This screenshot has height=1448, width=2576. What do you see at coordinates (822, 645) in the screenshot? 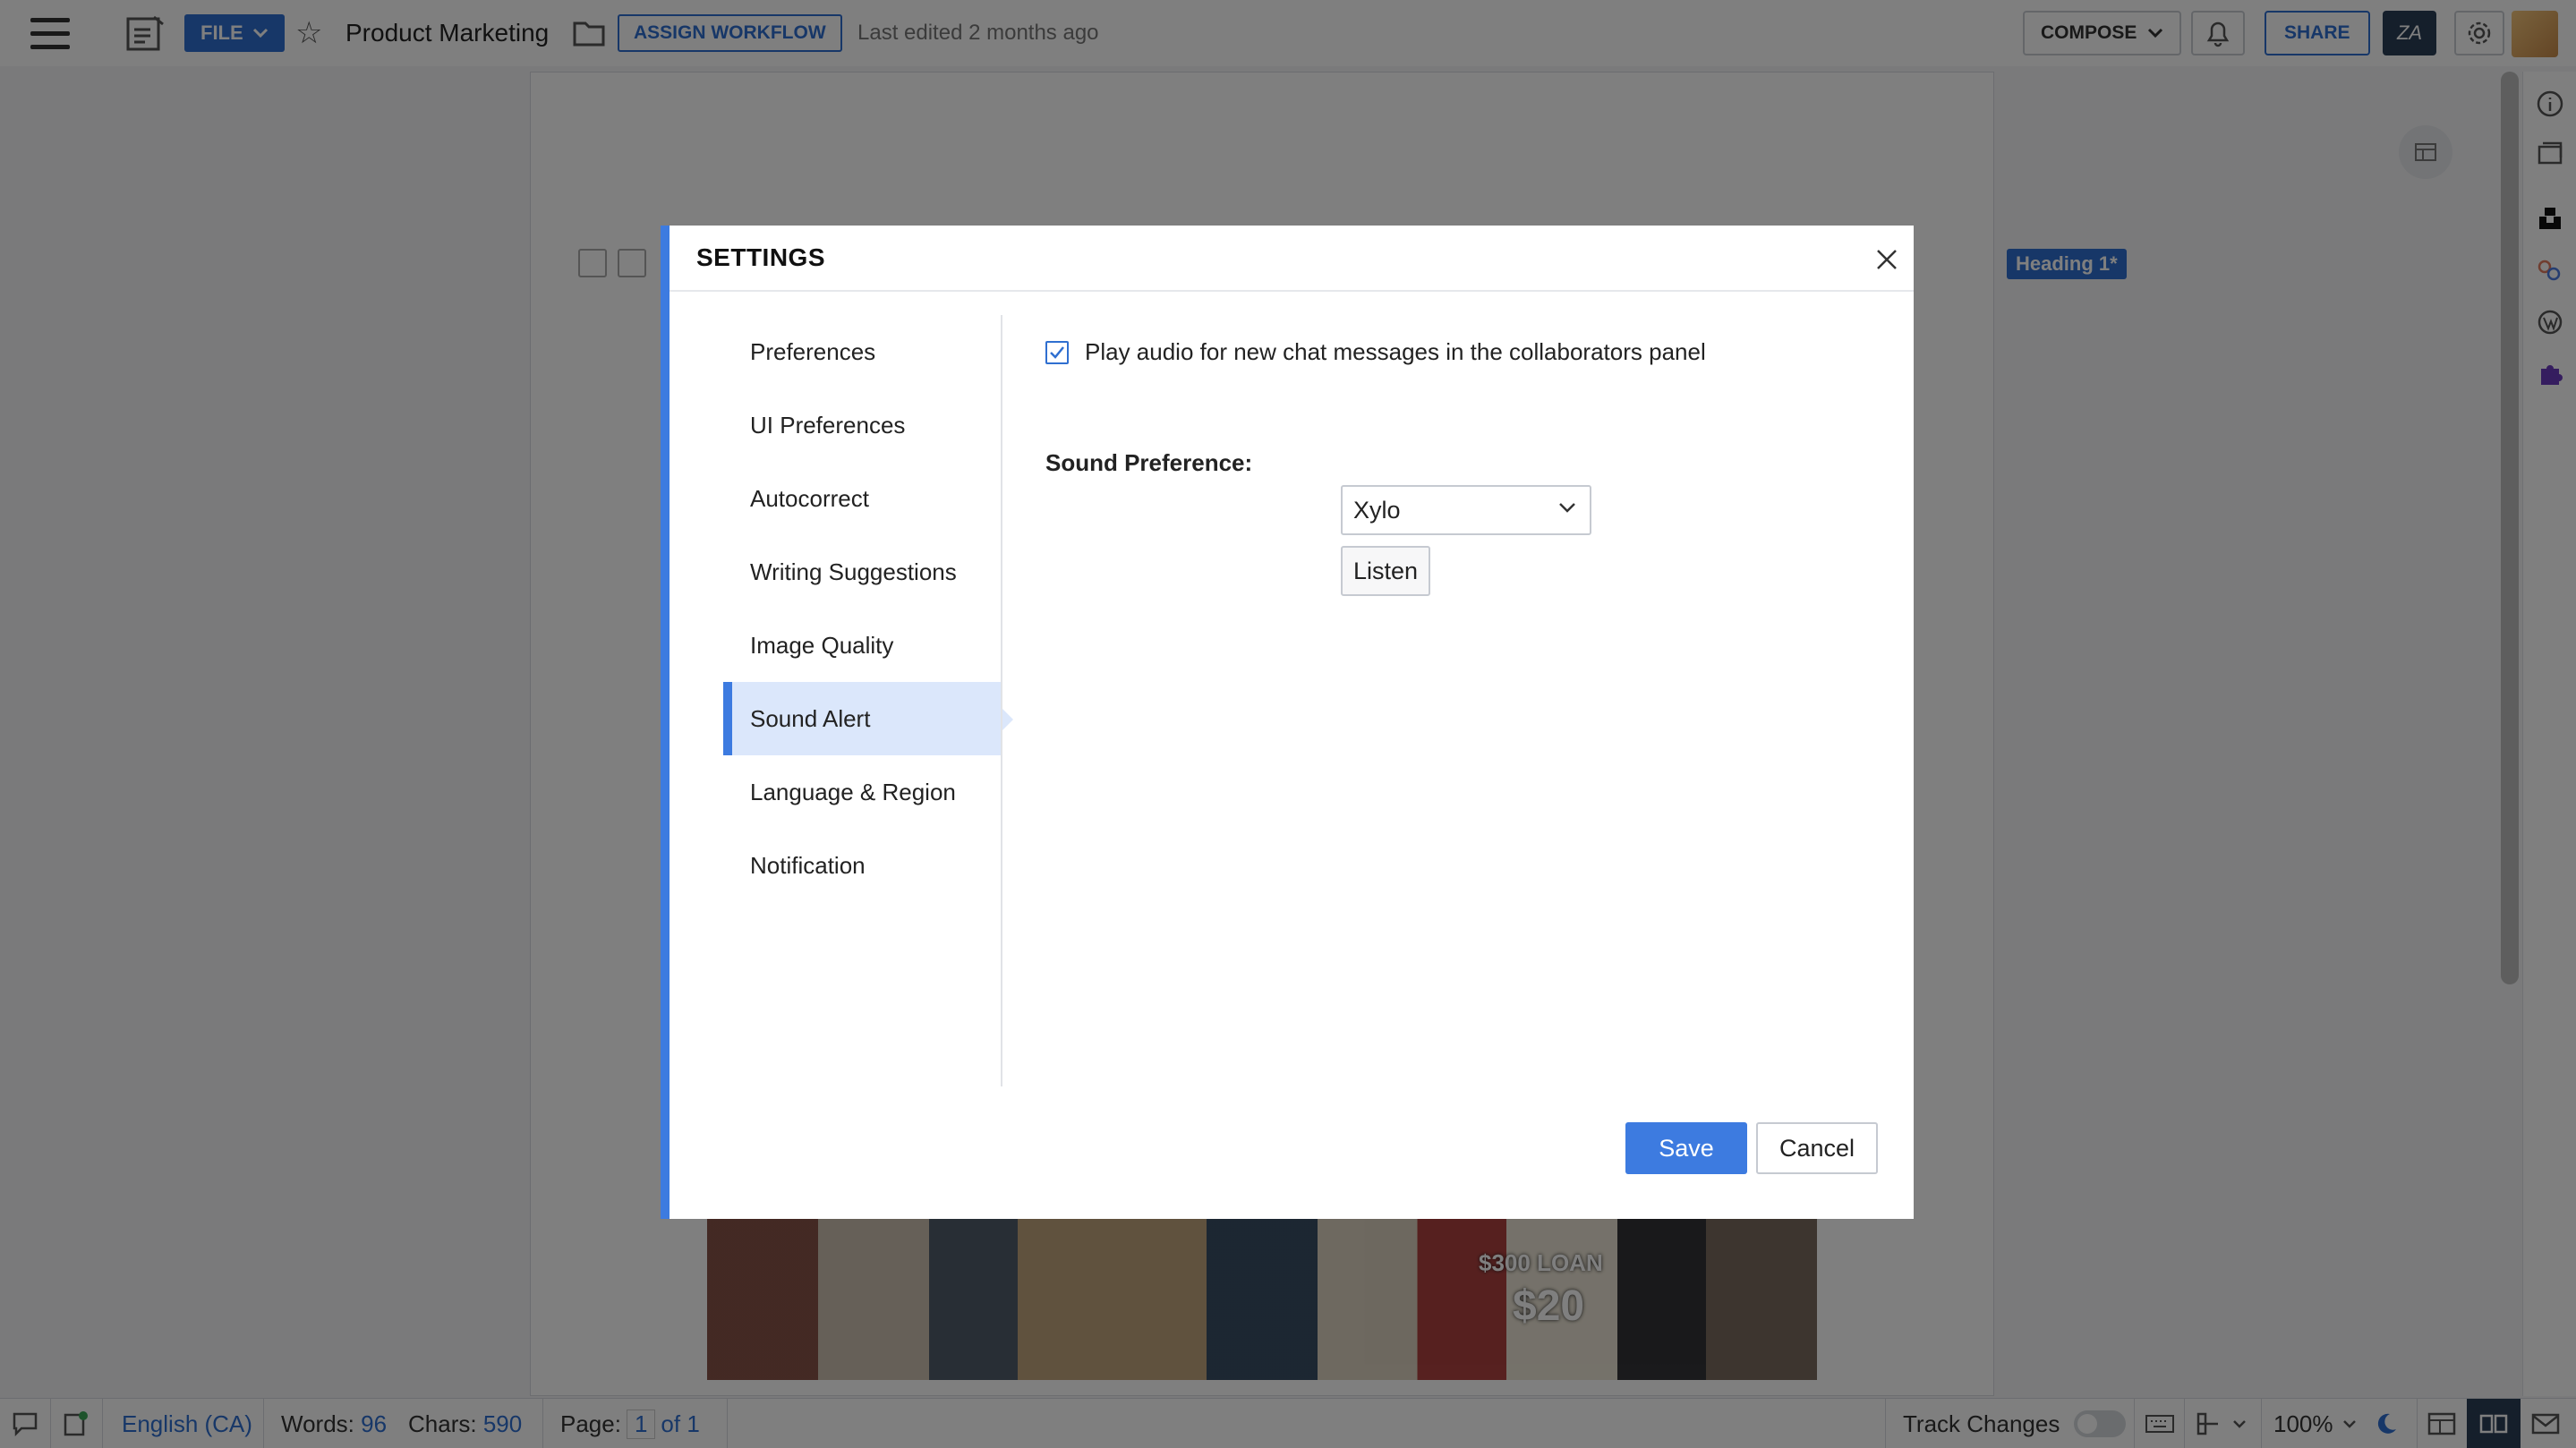
I see `nav-item-label: Image Quality` at bounding box center [822, 645].